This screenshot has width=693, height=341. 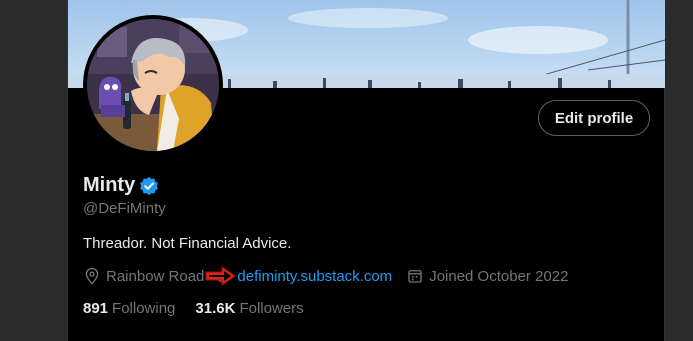 I want to click on website-item: defiminty.substack.com, so click(x=303, y=276).